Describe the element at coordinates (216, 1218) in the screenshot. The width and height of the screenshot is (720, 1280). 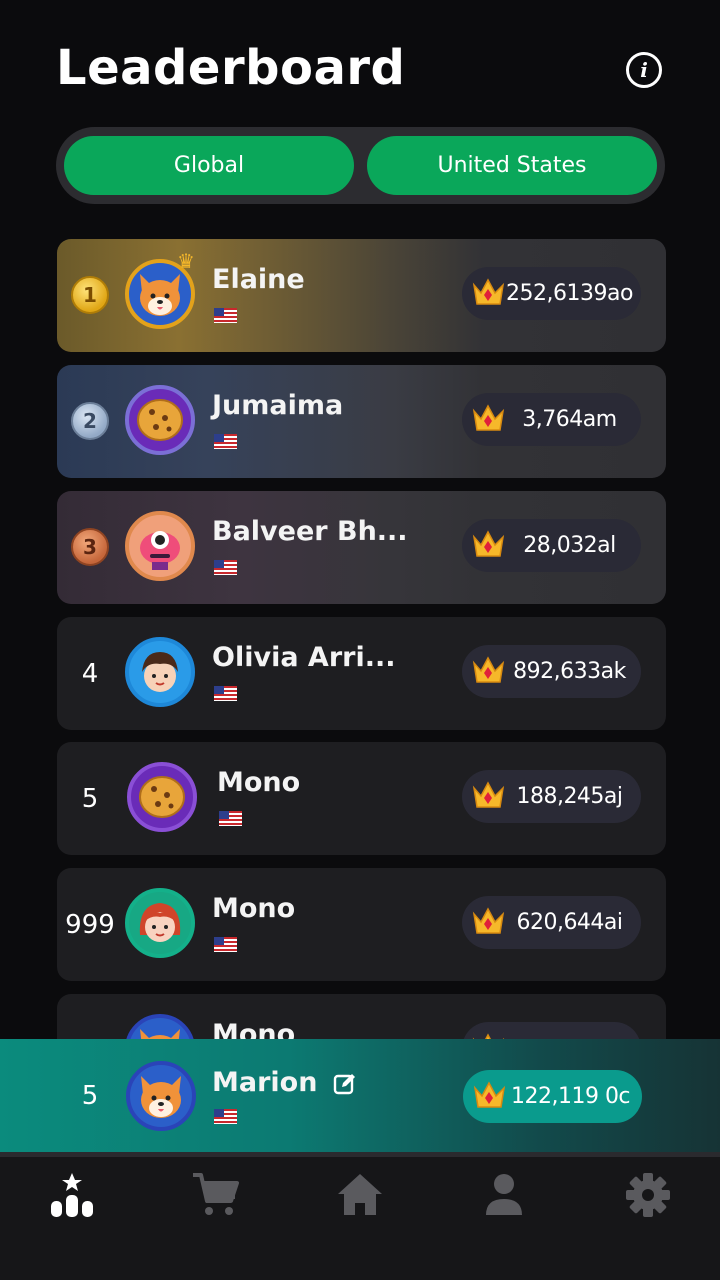
I see `tab-shop` at that location.